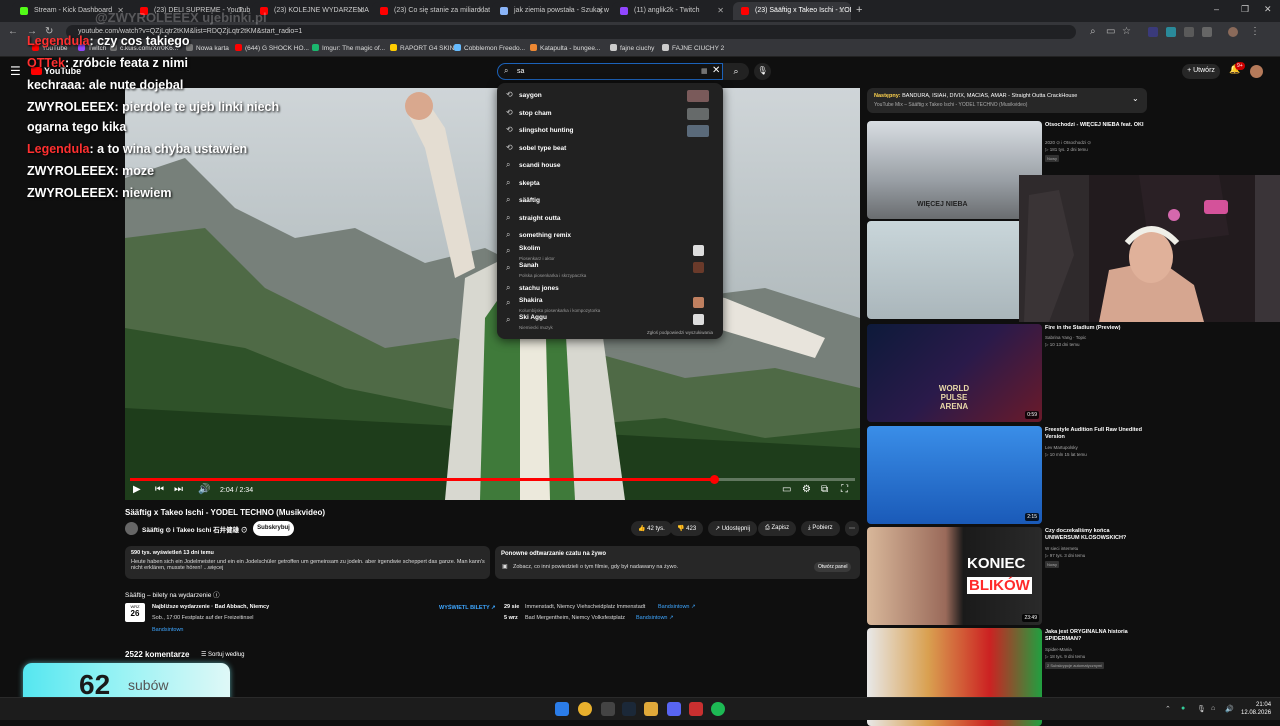 This screenshot has width=1280, height=726. What do you see at coordinates (704, 71) in the screenshot?
I see `keyboard-icon: ▦` at bounding box center [704, 71].